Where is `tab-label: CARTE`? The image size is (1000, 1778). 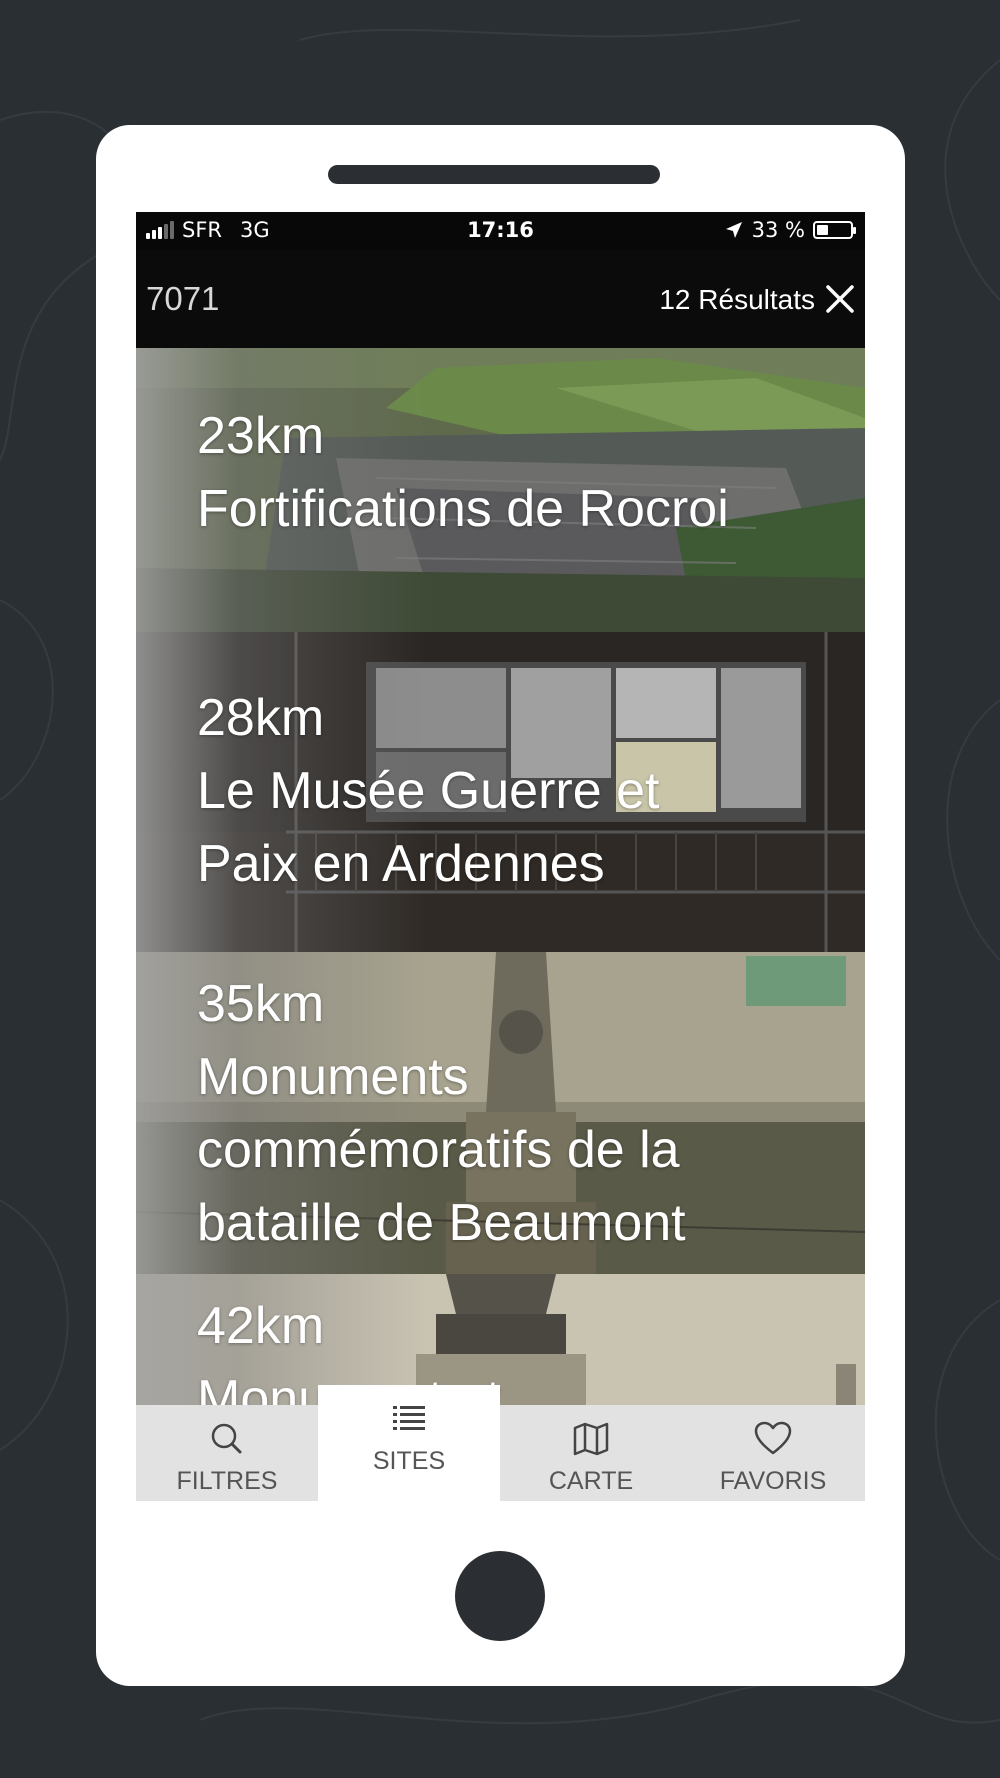 tab-label: CARTE is located at coordinates (591, 1481).